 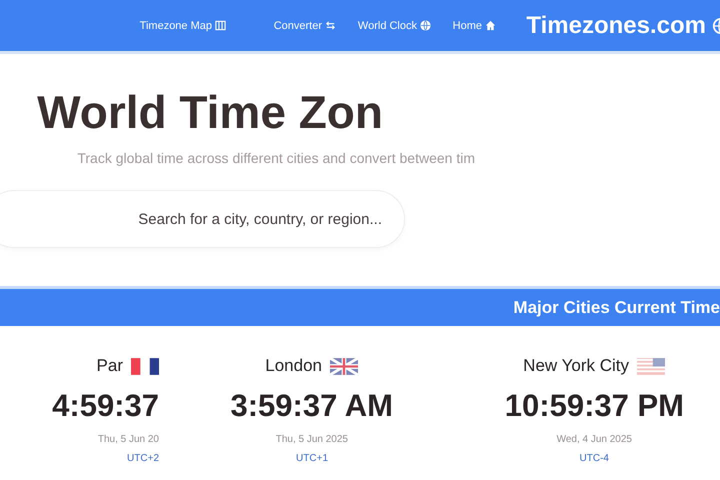 What do you see at coordinates (330, 25) in the screenshot?
I see `swap-arrows-icon` at bounding box center [330, 25].